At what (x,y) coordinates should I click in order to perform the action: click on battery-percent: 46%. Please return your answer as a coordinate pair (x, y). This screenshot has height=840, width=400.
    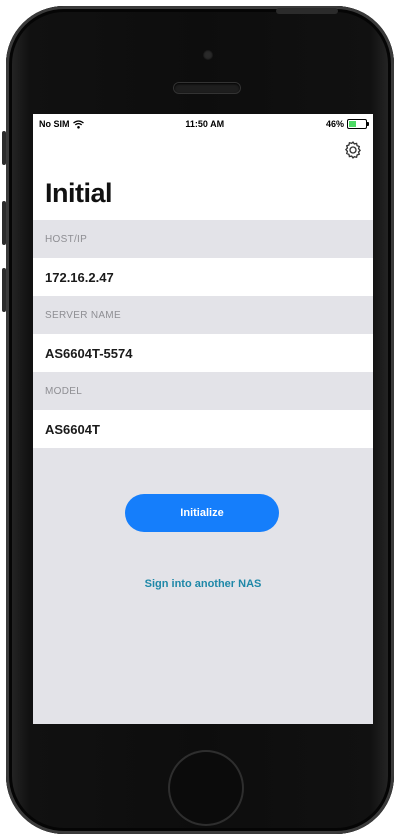
    Looking at the image, I should click on (334, 124).